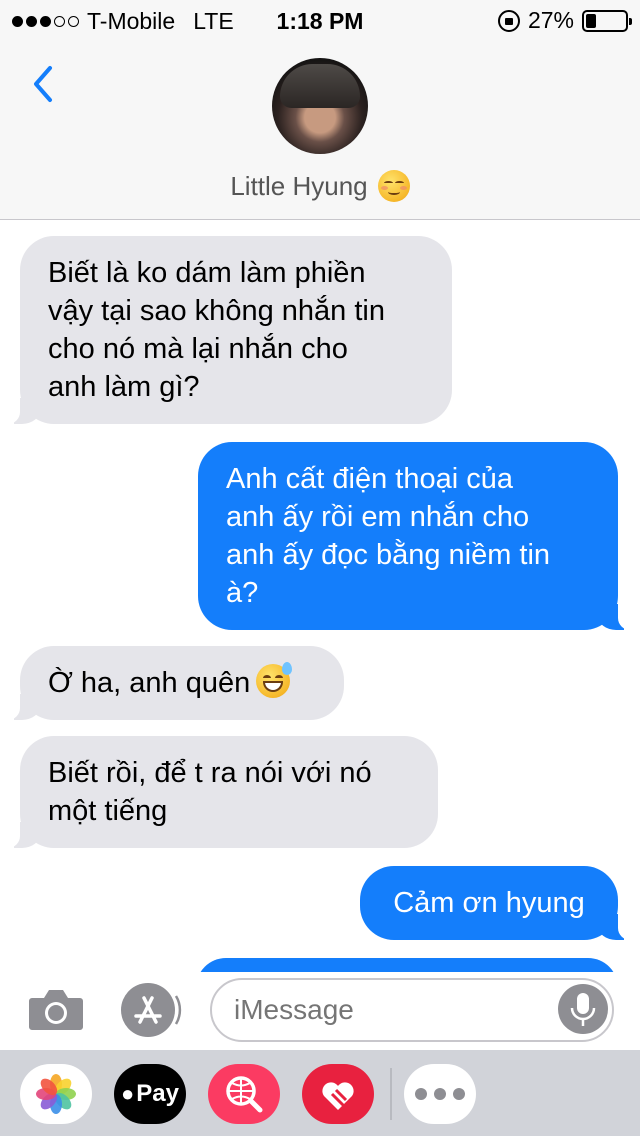 Image resolution: width=640 pixels, height=1136 pixels. I want to click on message-bubble-incoming: Ờ ha, anh quên, so click(175, 683).